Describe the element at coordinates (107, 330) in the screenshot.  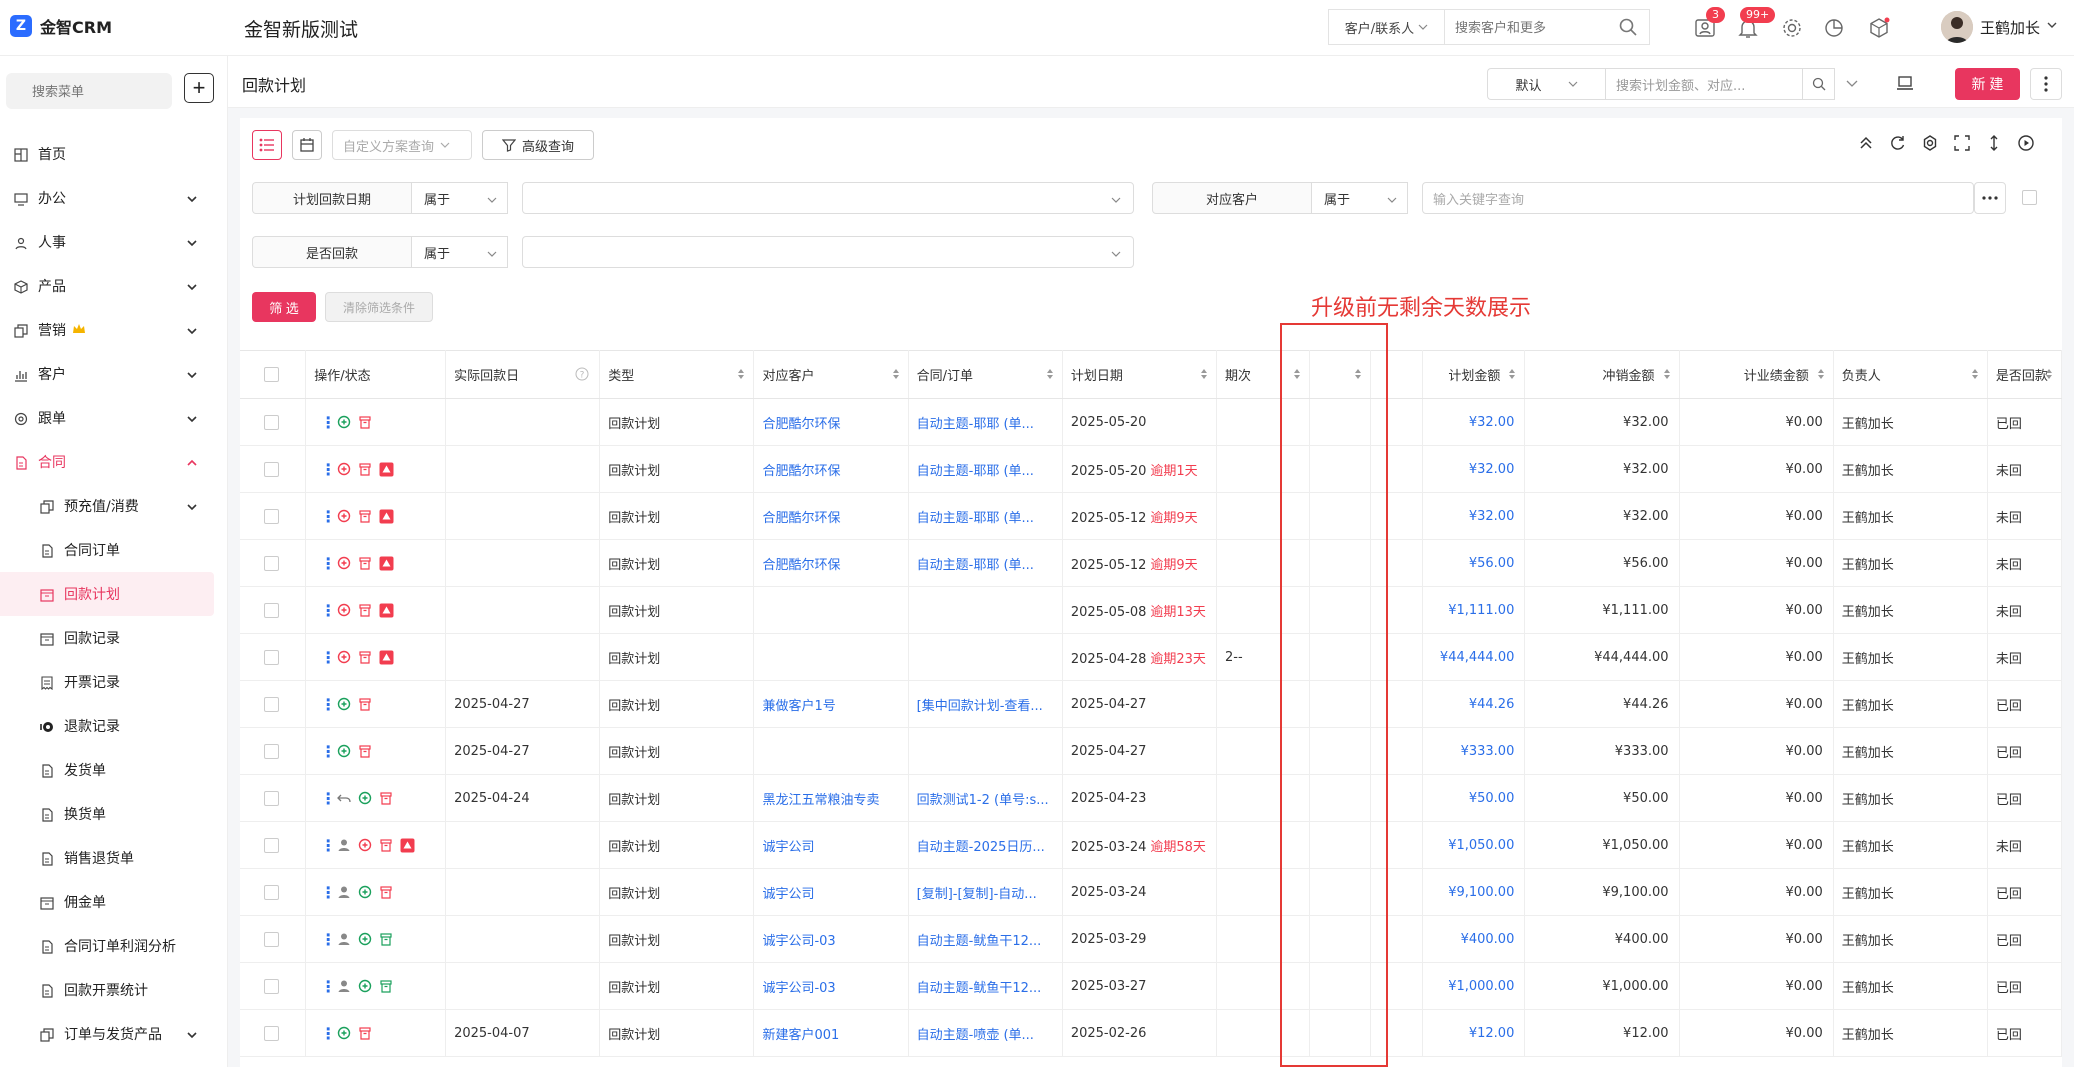
I see `sidebar-item-4: 营销` at that location.